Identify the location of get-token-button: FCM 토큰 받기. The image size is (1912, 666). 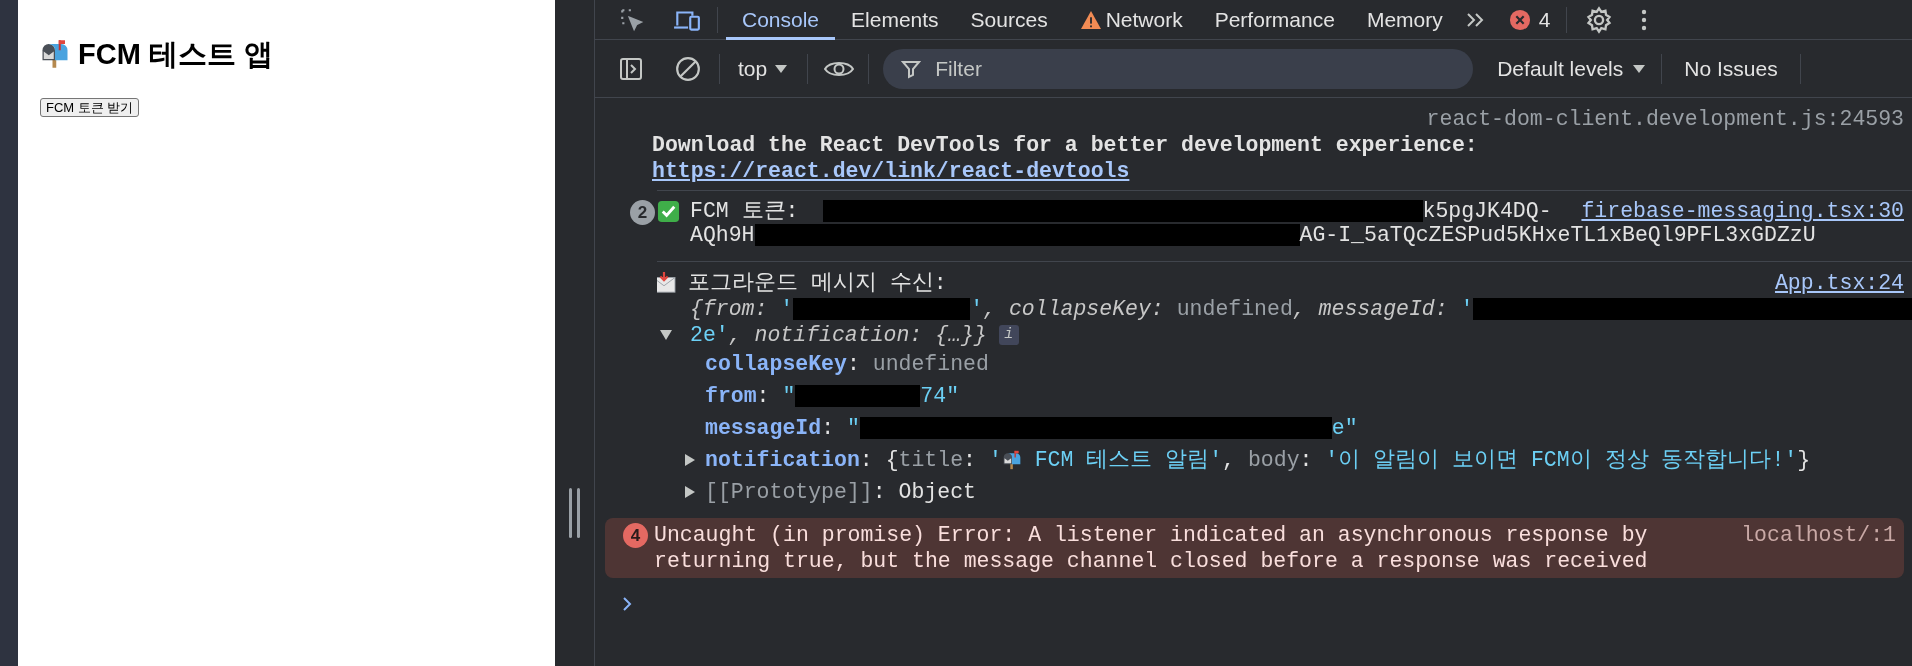
(90, 107).